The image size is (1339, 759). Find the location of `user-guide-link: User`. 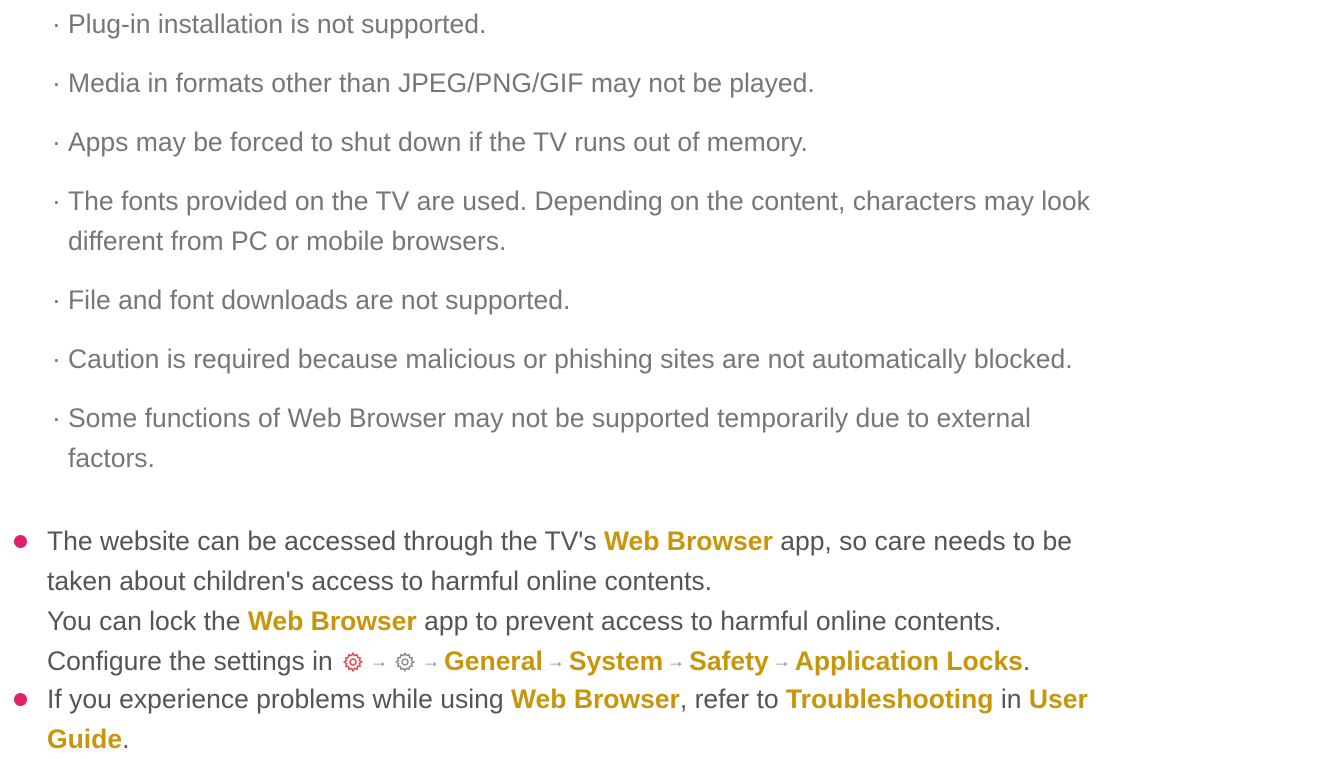

user-guide-link: User is located at coordinates (1058, 699).